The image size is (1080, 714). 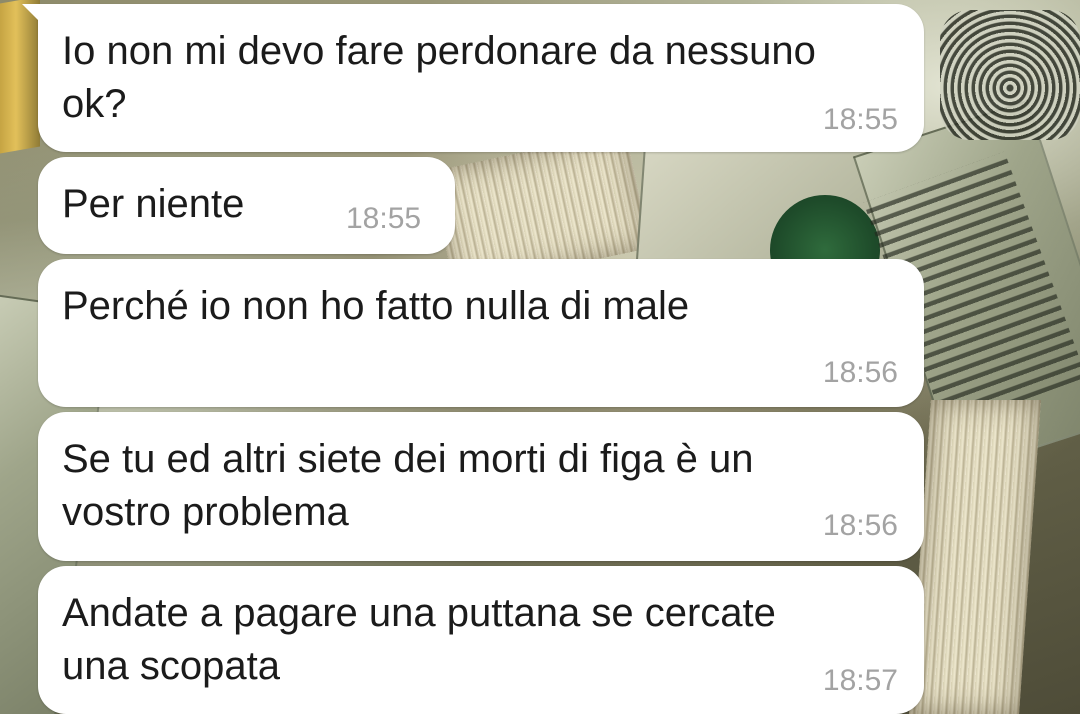 I want to click on message-text: Perché io non ho fatto nulla di male, so click(x=376, y=306).